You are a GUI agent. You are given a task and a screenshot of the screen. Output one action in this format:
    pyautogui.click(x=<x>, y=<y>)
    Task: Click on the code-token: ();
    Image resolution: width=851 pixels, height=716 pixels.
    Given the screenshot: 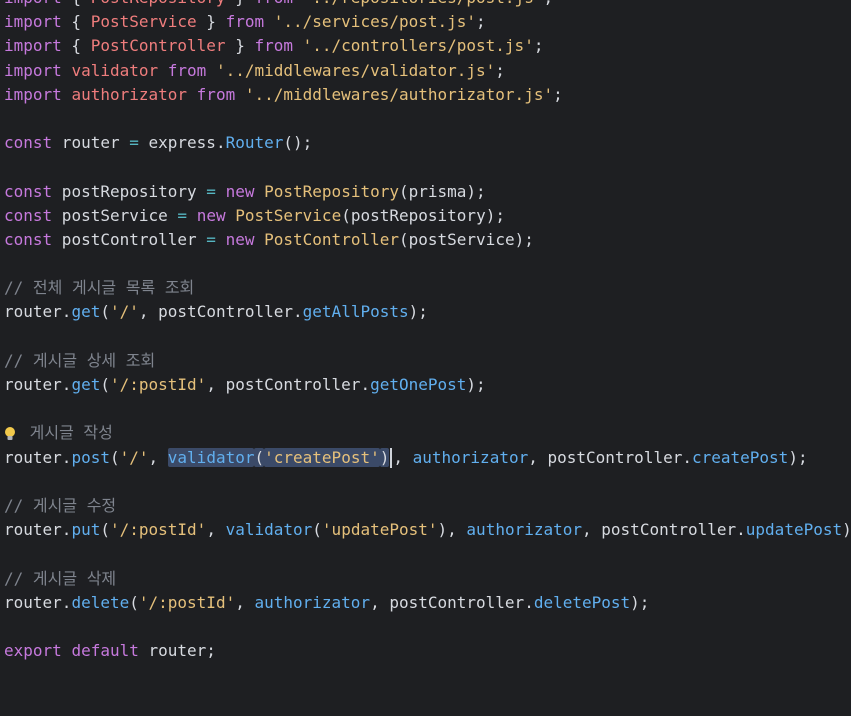 What is the action you would take?
    pyautogui.click(x=298, y=143)
    